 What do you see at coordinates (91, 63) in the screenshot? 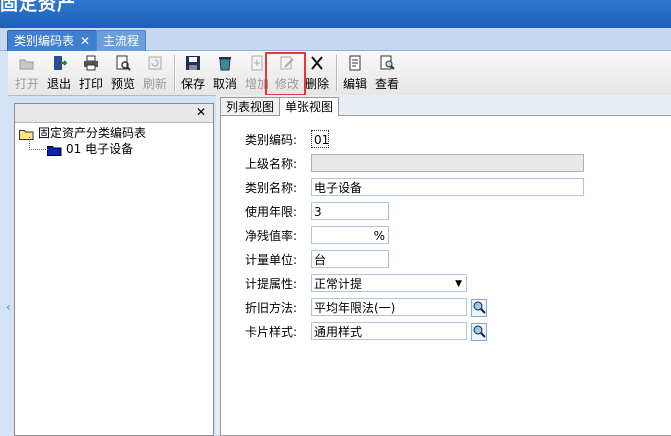
I see `printer-icon` at bounding box center [91, 63].